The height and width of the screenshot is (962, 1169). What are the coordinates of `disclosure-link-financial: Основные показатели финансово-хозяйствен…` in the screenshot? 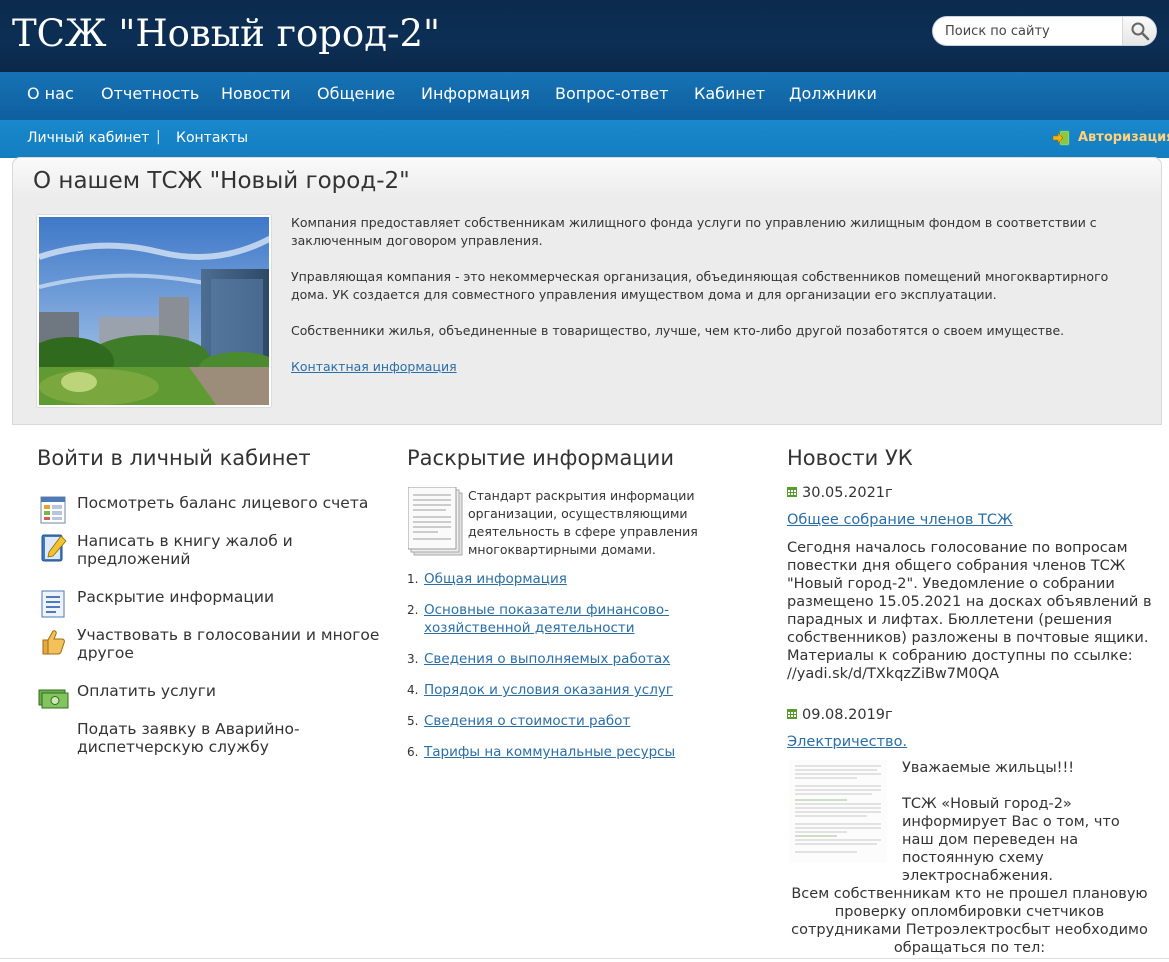 It's located at (559, 619).